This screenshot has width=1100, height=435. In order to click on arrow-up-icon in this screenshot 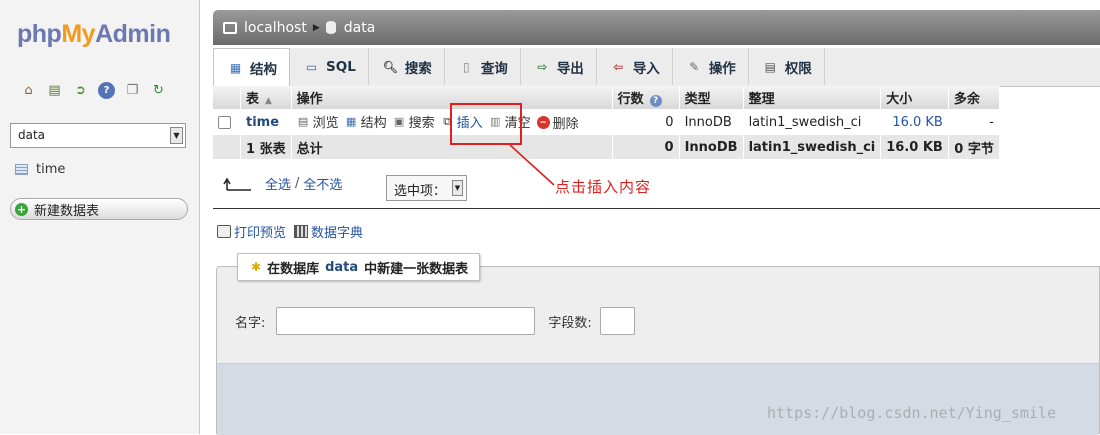, I will do `click(237, 184)`.